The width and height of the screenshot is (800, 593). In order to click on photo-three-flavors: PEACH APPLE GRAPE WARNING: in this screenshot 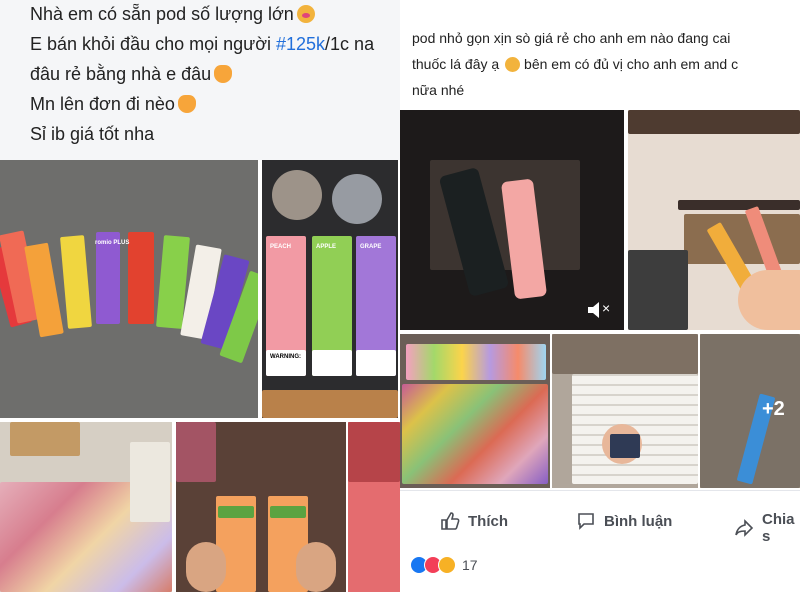, I will do `click(330, 289)`.